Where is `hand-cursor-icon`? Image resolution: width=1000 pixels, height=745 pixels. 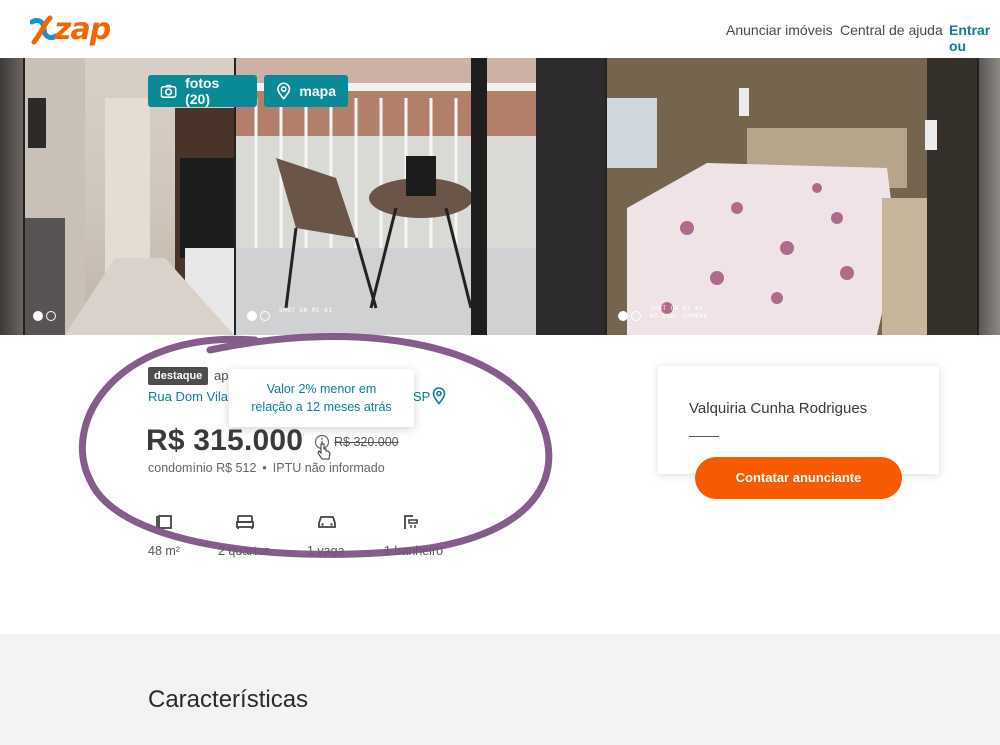 hand-cursor-icon is located at coordinates (324, 451).